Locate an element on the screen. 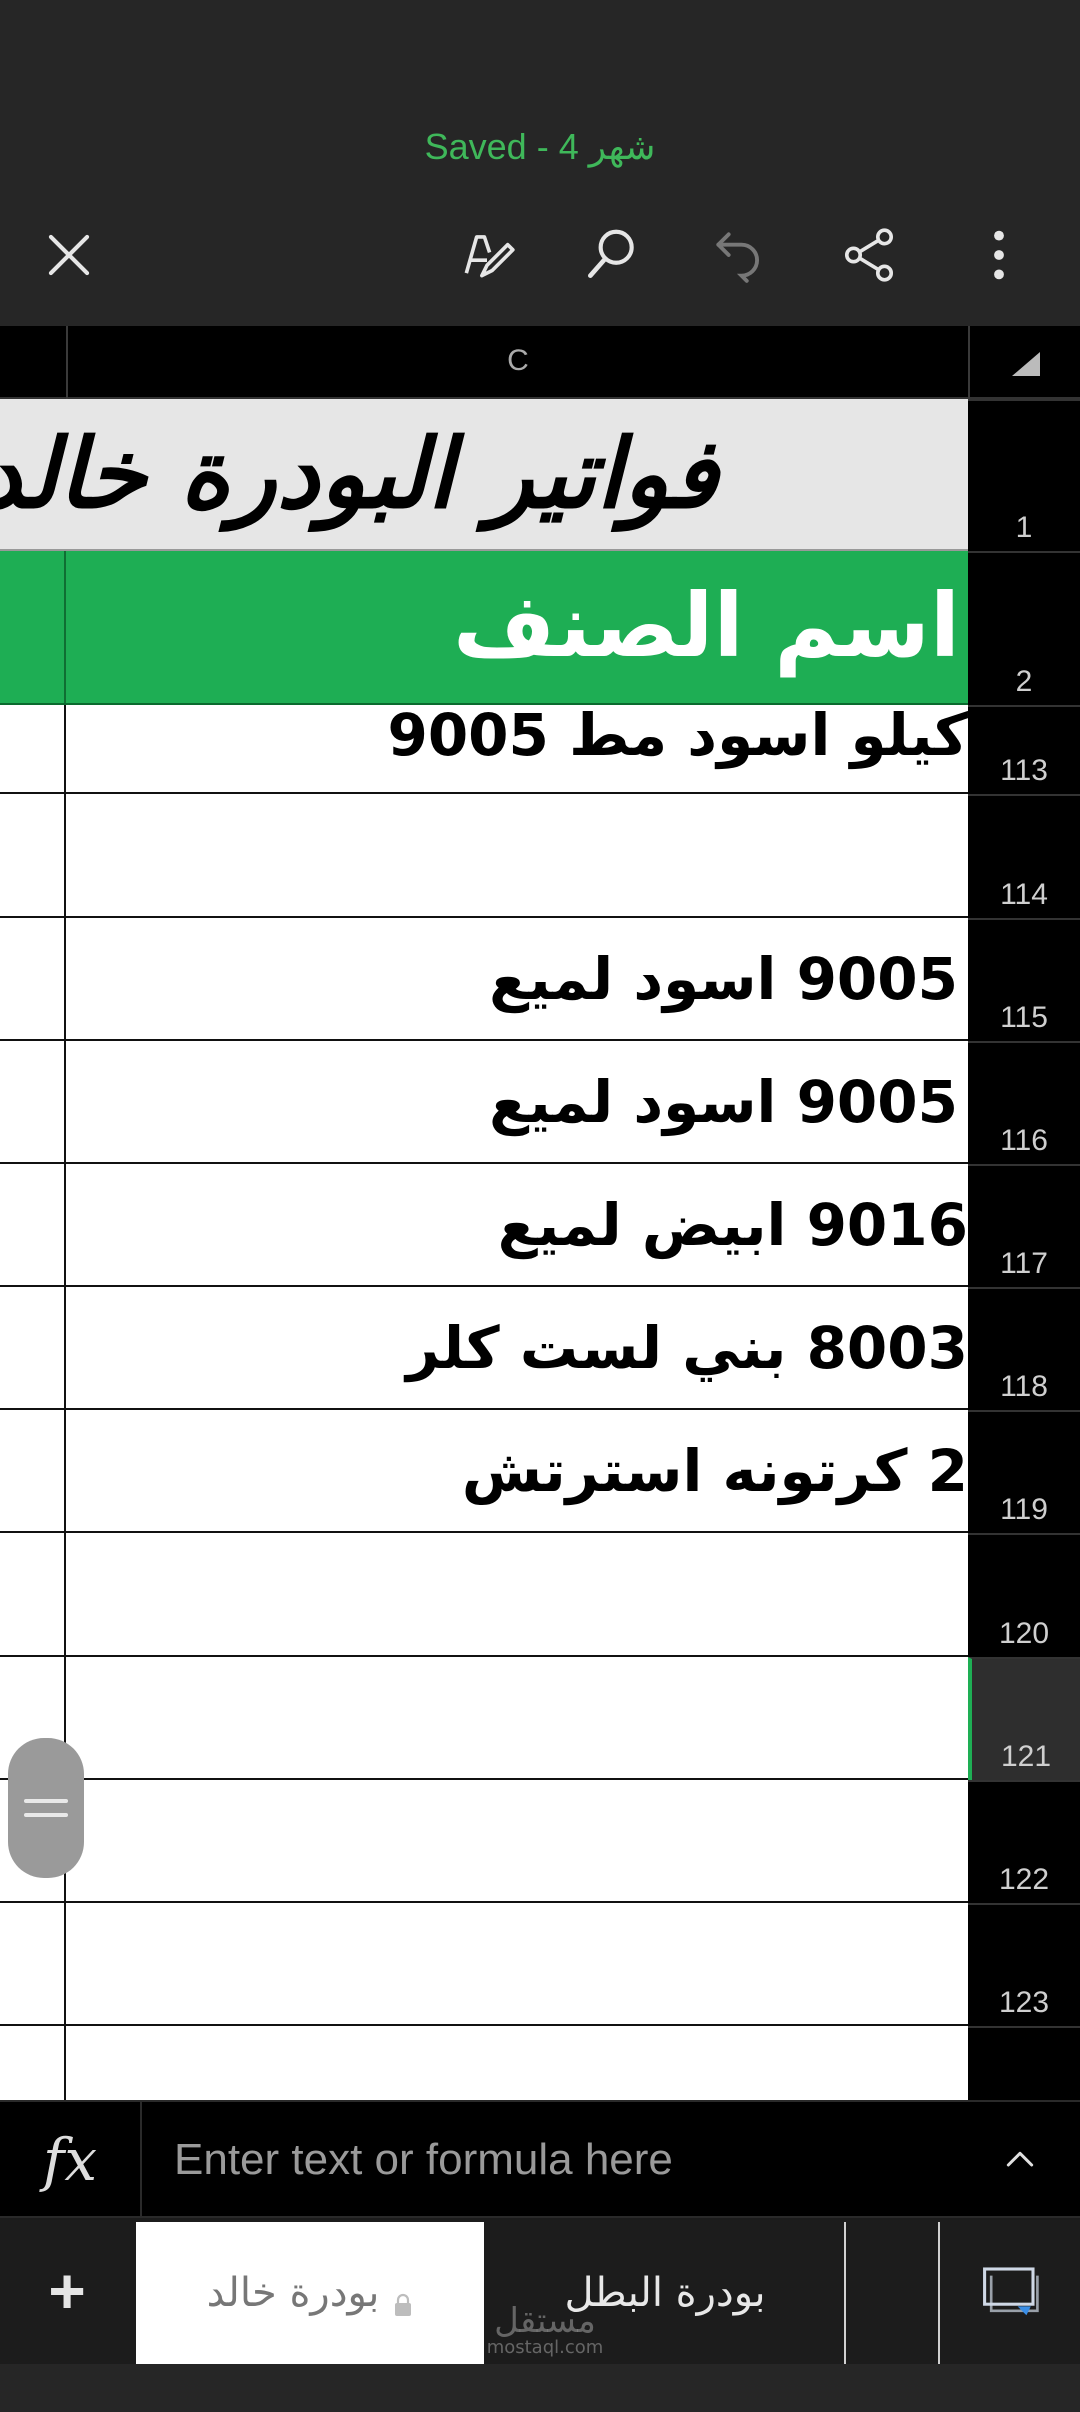 The width and height of the screenshot is (1080, 2412). close-button is located at coordinates (69, 255).